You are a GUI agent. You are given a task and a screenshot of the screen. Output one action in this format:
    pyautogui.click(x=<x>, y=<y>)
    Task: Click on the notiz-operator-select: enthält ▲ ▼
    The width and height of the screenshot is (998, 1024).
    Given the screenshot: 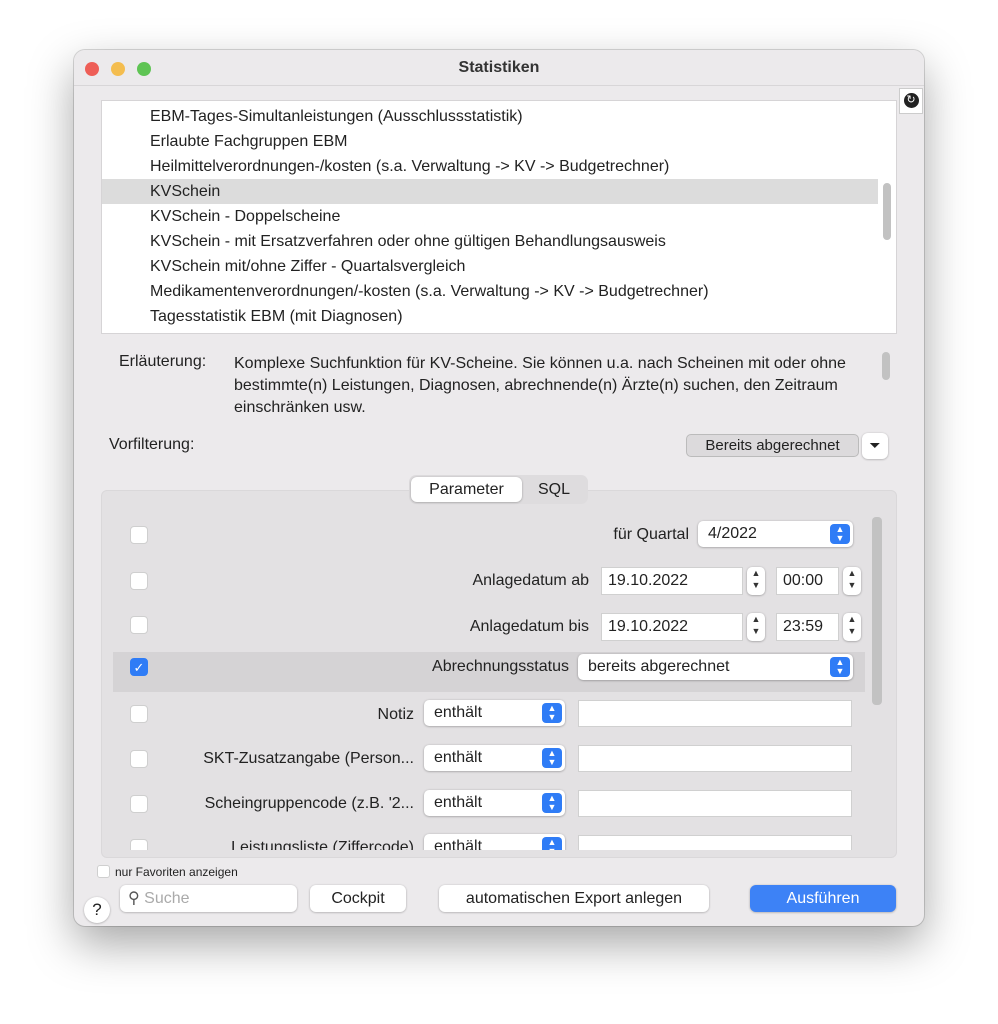 What is the action you would take?
    pyautogui.click(x=494, y=713)
    